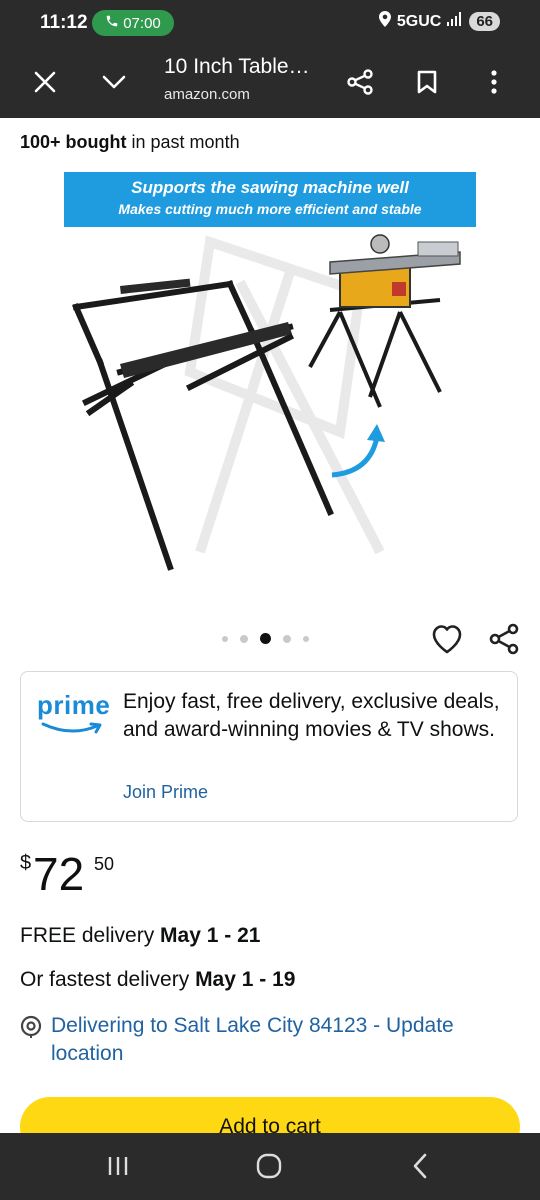 The width and height of the screenshot is (540, 1200). What do you see at coordinates (142, 23) in the screenshot?
I see `call-timer: 07:00` at bounding box center [142, 23].